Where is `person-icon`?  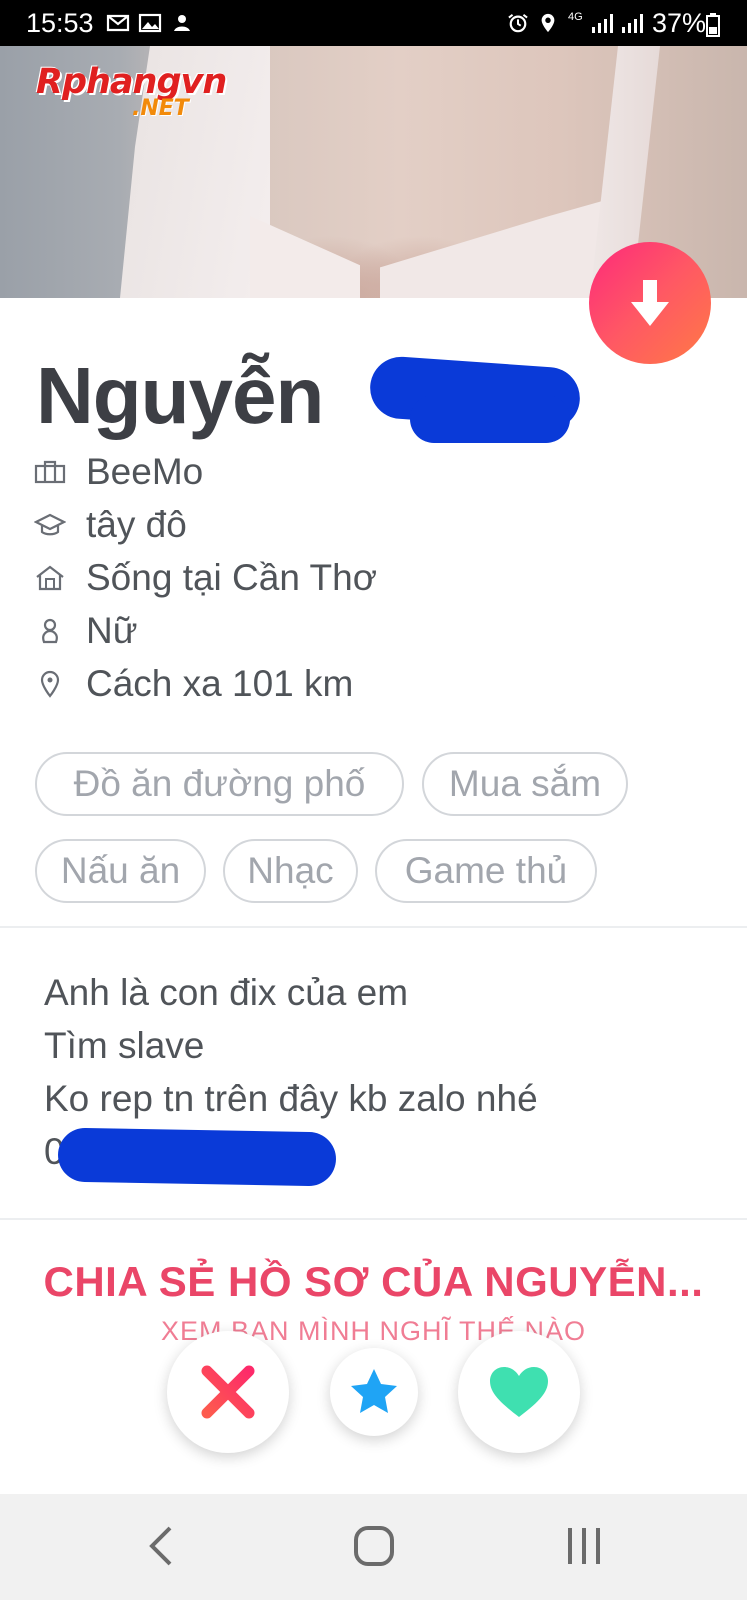
person-icon is located at coordinates (50, 631).